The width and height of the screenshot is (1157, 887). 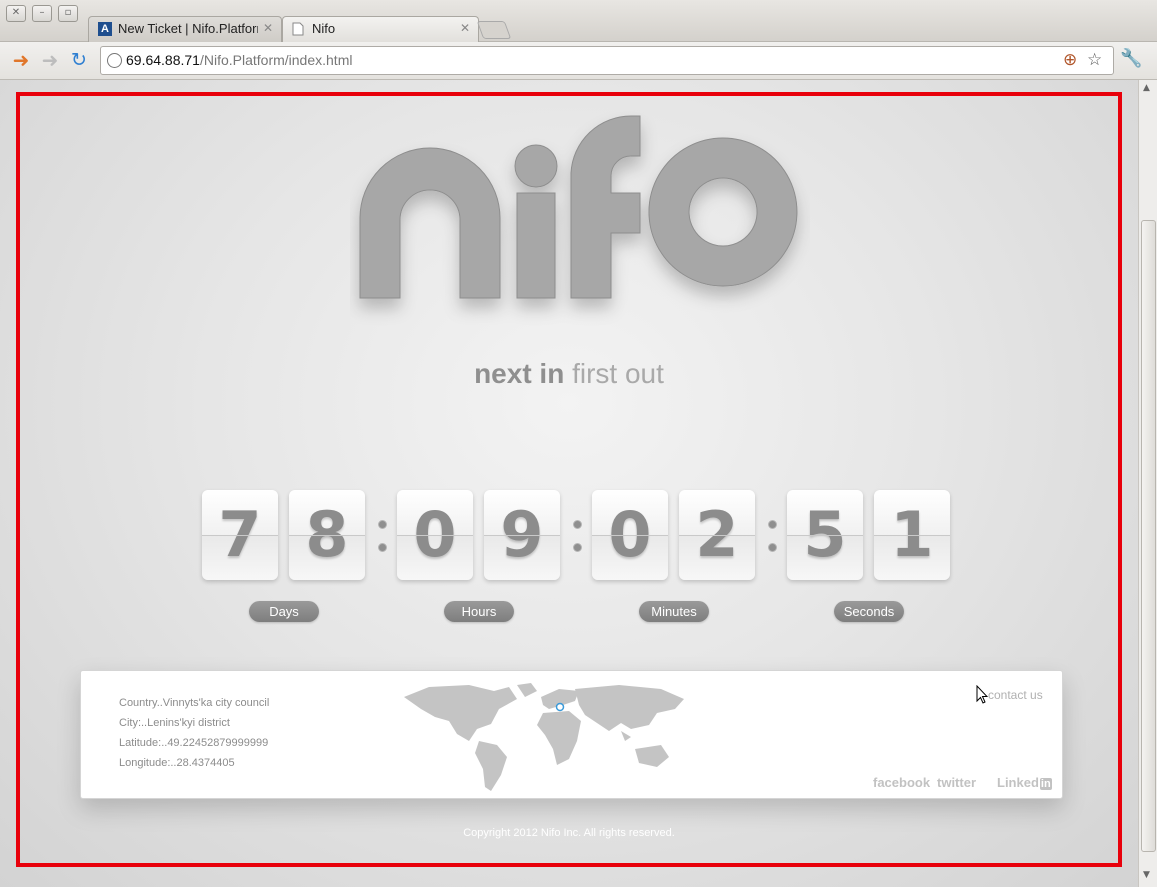 What do you see at coordinates (114, 60) in the screenshot?
I see `globe-icon` at bounding box center [114, 60].